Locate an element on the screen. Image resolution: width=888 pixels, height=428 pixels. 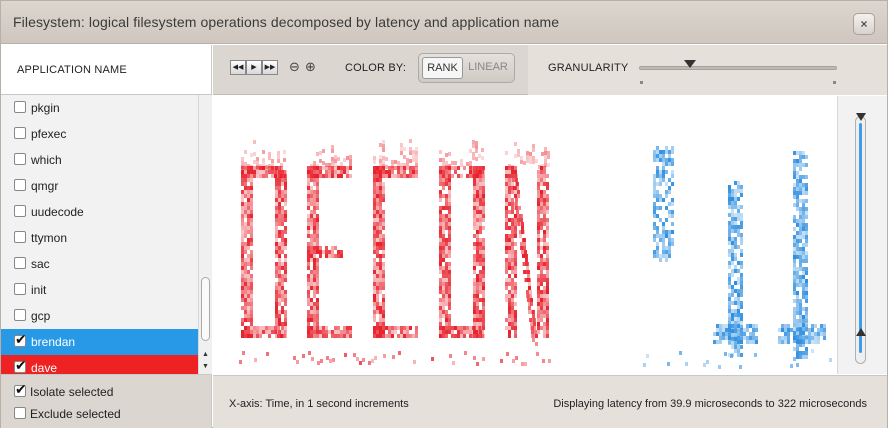
list-item: init is located at coordinates (99, 290).